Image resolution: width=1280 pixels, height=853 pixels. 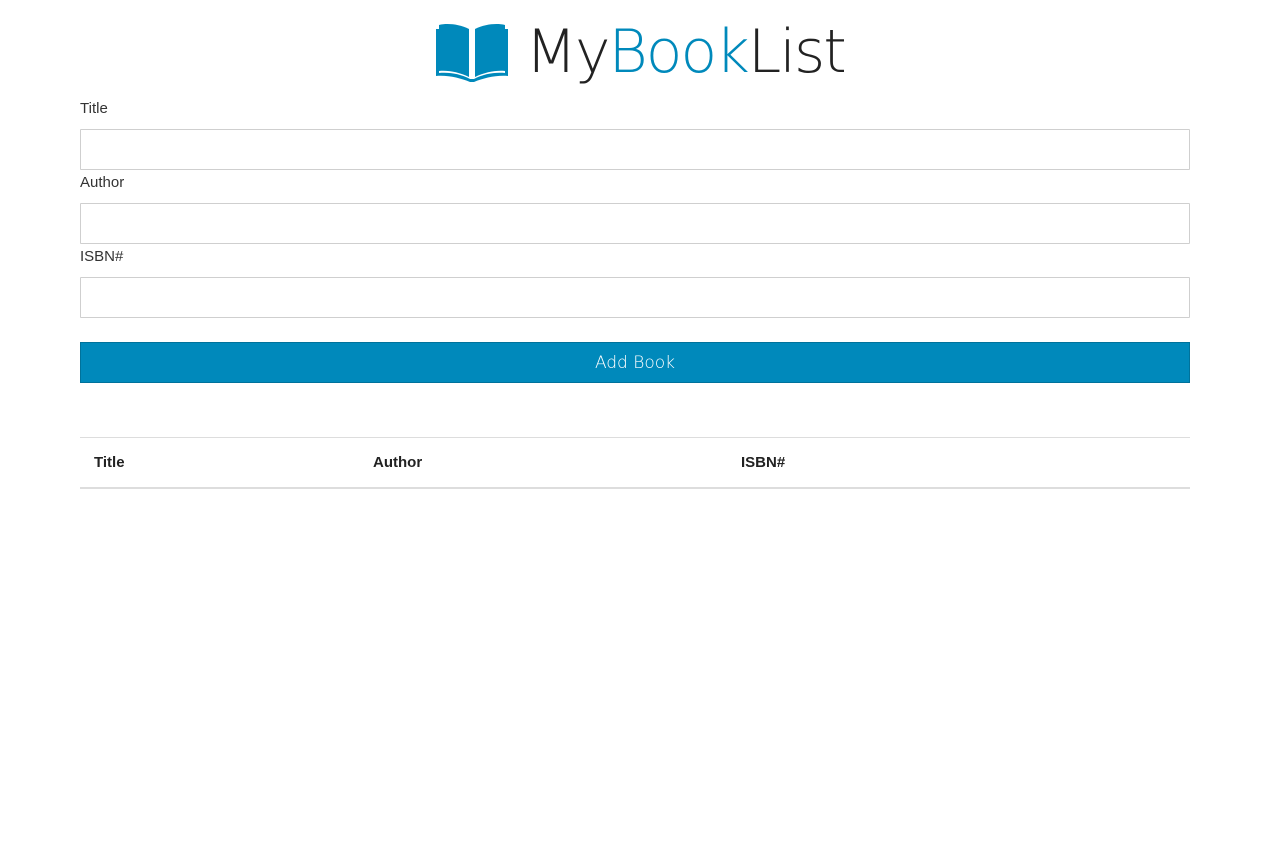 What do you see at coordinates (635, 362) in the screenshot?
I see `add-book-button: Add Book` at bounding box center [635, 362].